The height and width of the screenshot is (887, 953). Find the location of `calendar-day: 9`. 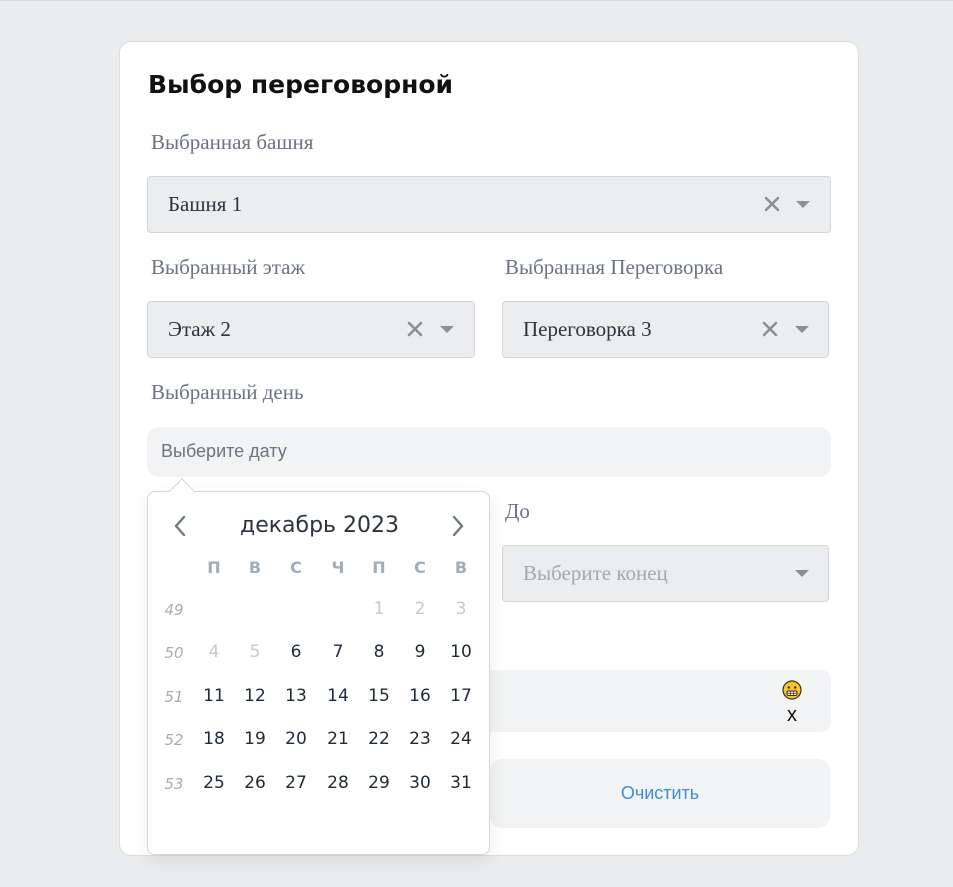

calendar-day: 9 is located at coordinates (420, 652).